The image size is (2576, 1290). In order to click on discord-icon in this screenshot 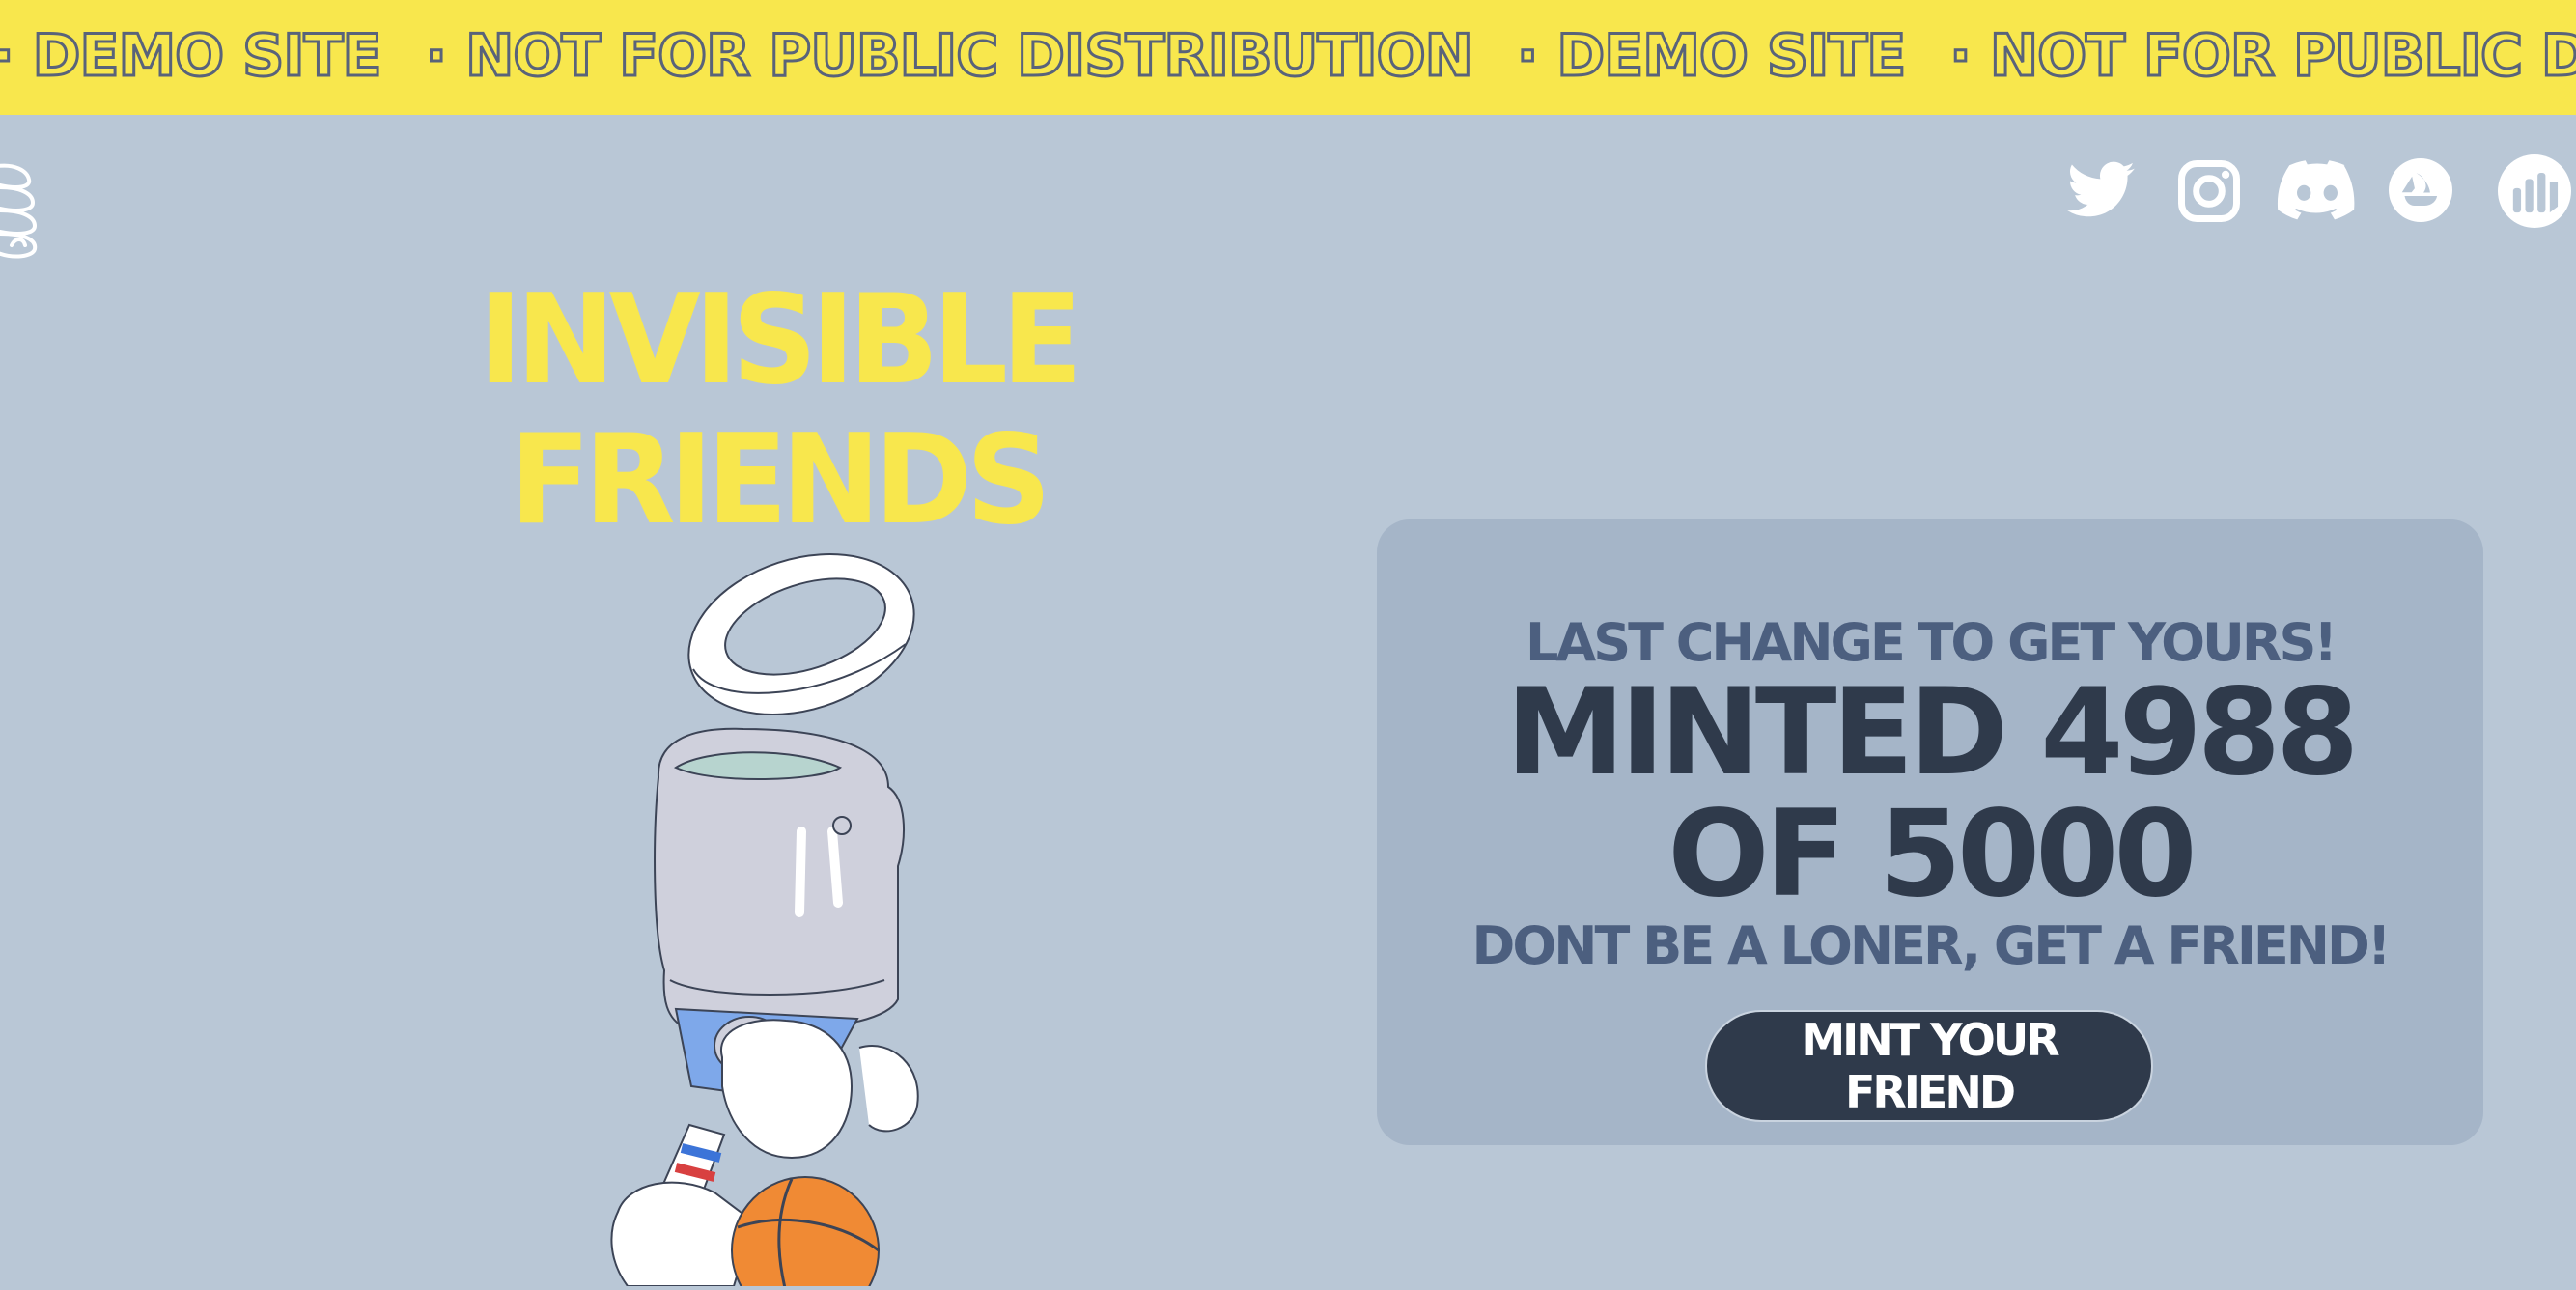, I will do `click(2318, 191)`.